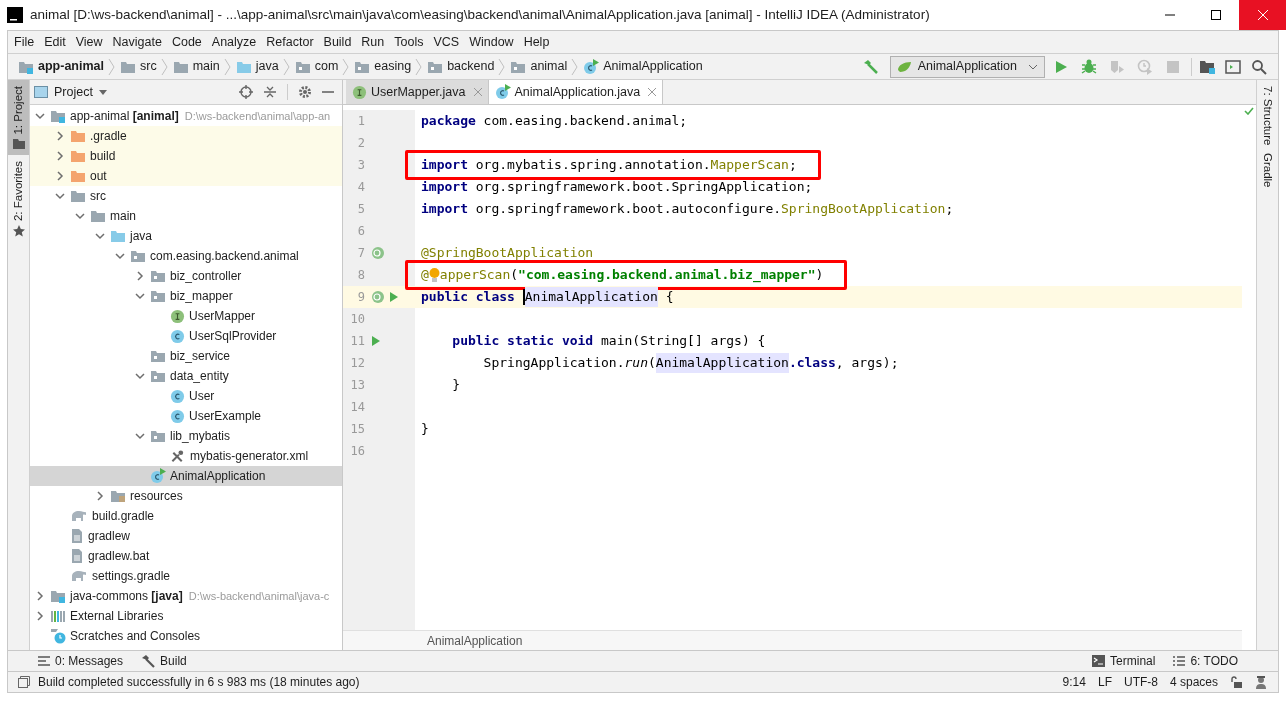 This screenshot has width=1286, height=701. Describe the element at coordinates (536, 42) in the screenshot. I see `menu-item: Help` at that location.